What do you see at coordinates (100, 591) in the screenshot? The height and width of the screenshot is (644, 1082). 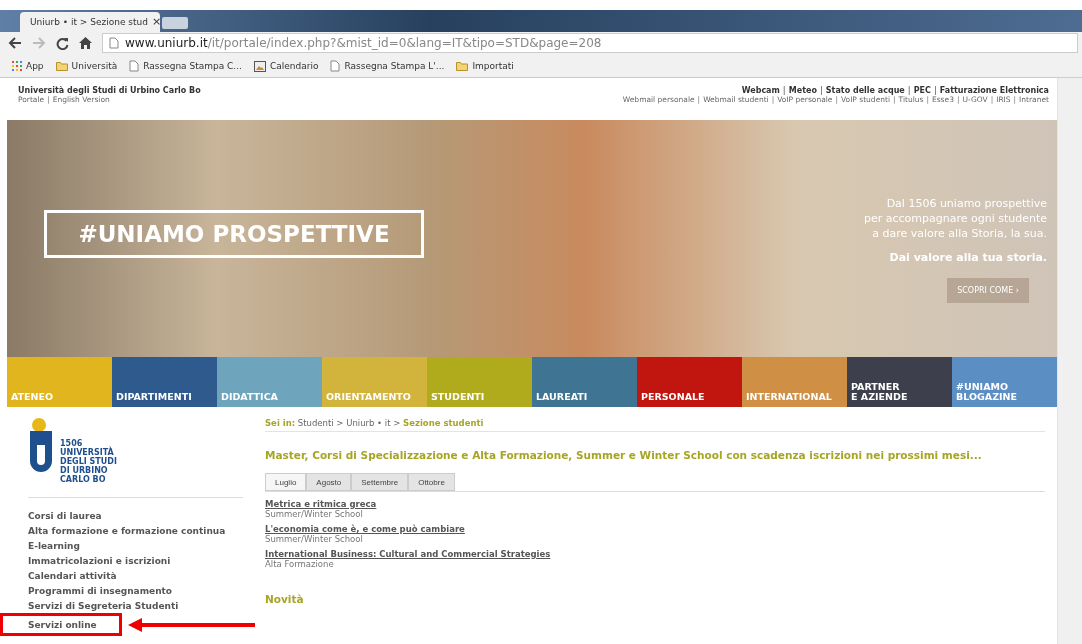 I see `sidebar-link: Programmi di insegnamento` at bounding box center [100, 591].